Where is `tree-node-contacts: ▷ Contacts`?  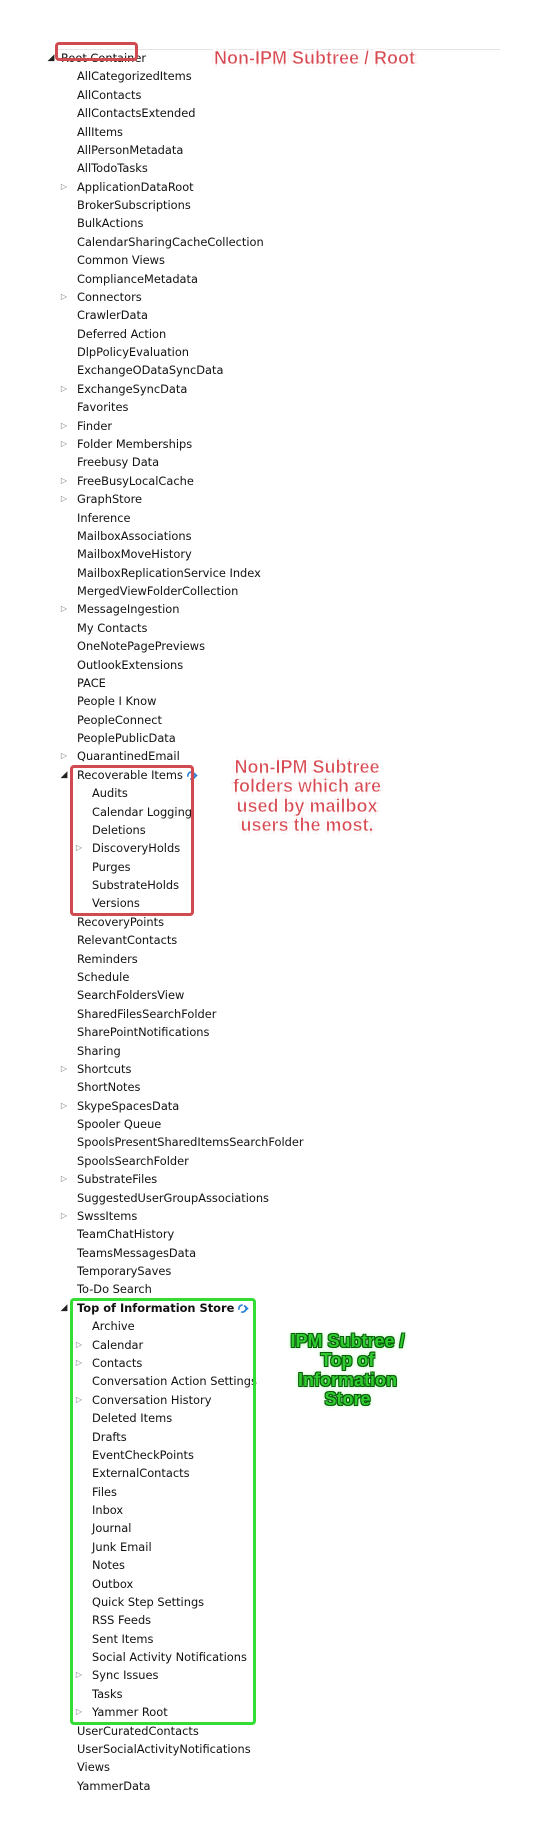 tree-node-contacts: ▷ Contacts is located at coordinates (109, 1363).